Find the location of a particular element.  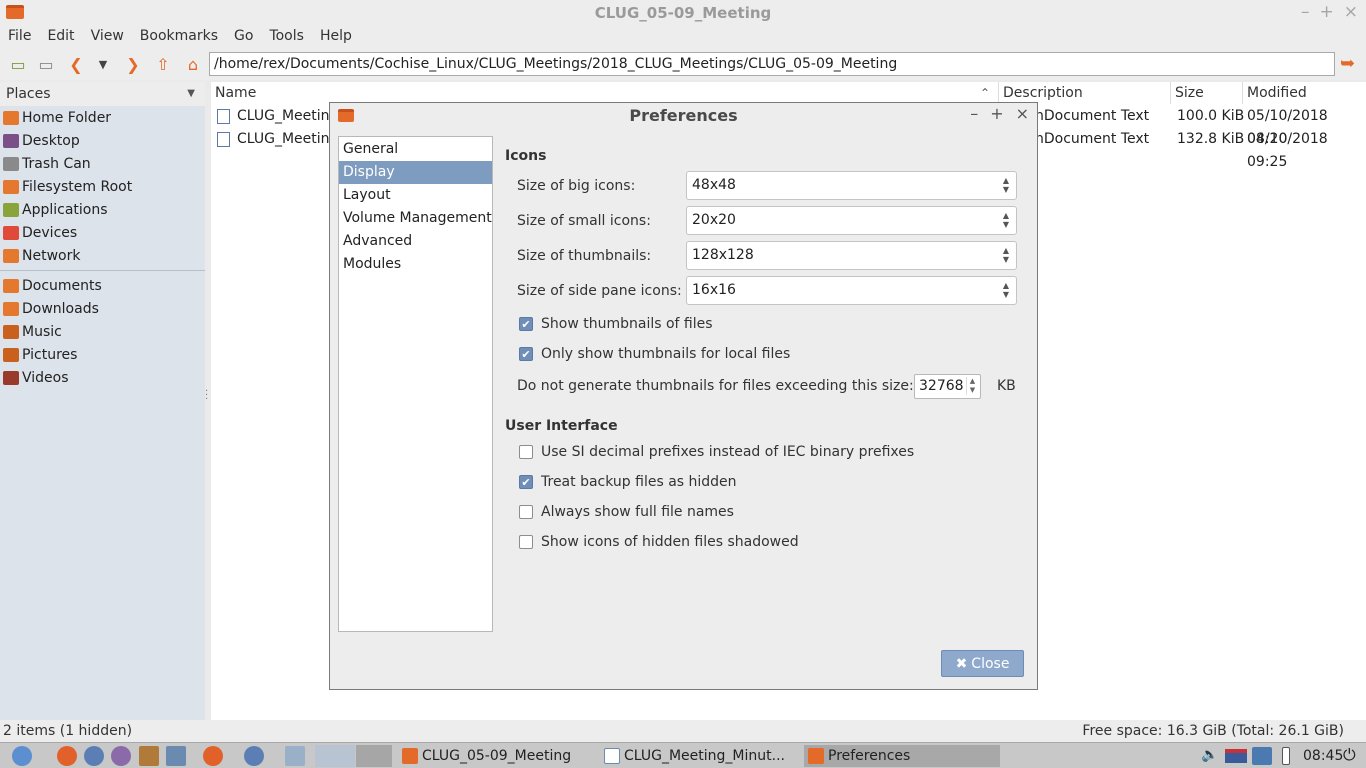

close-button: ✖ Close is located at coordinates (982, 663).